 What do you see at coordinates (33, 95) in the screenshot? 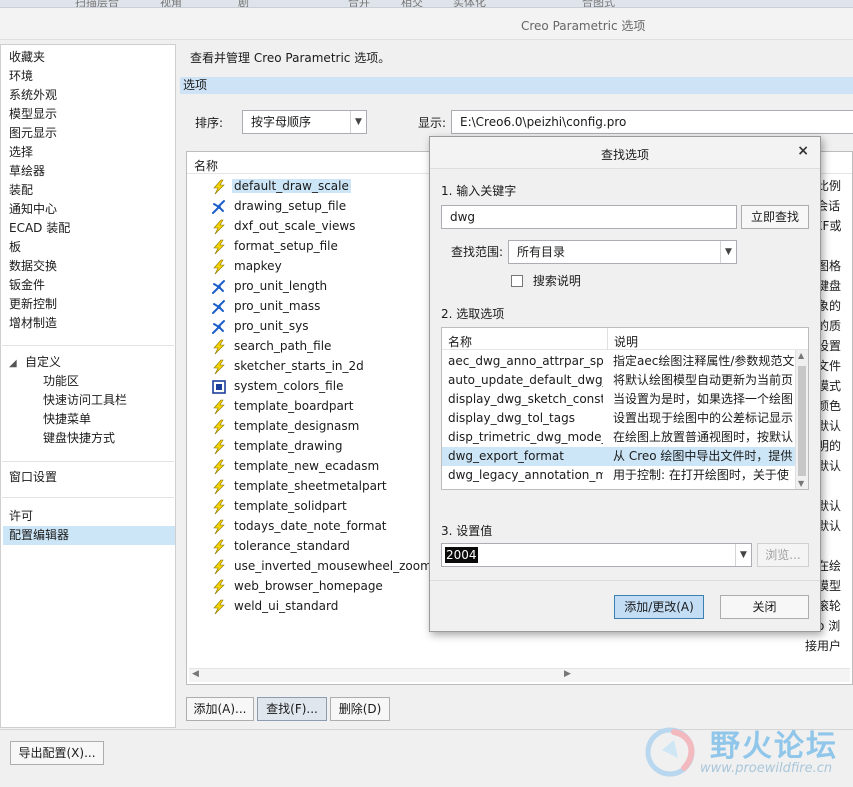
I see `sidebar-item: 系统外观` at bounding box center [33, 95].